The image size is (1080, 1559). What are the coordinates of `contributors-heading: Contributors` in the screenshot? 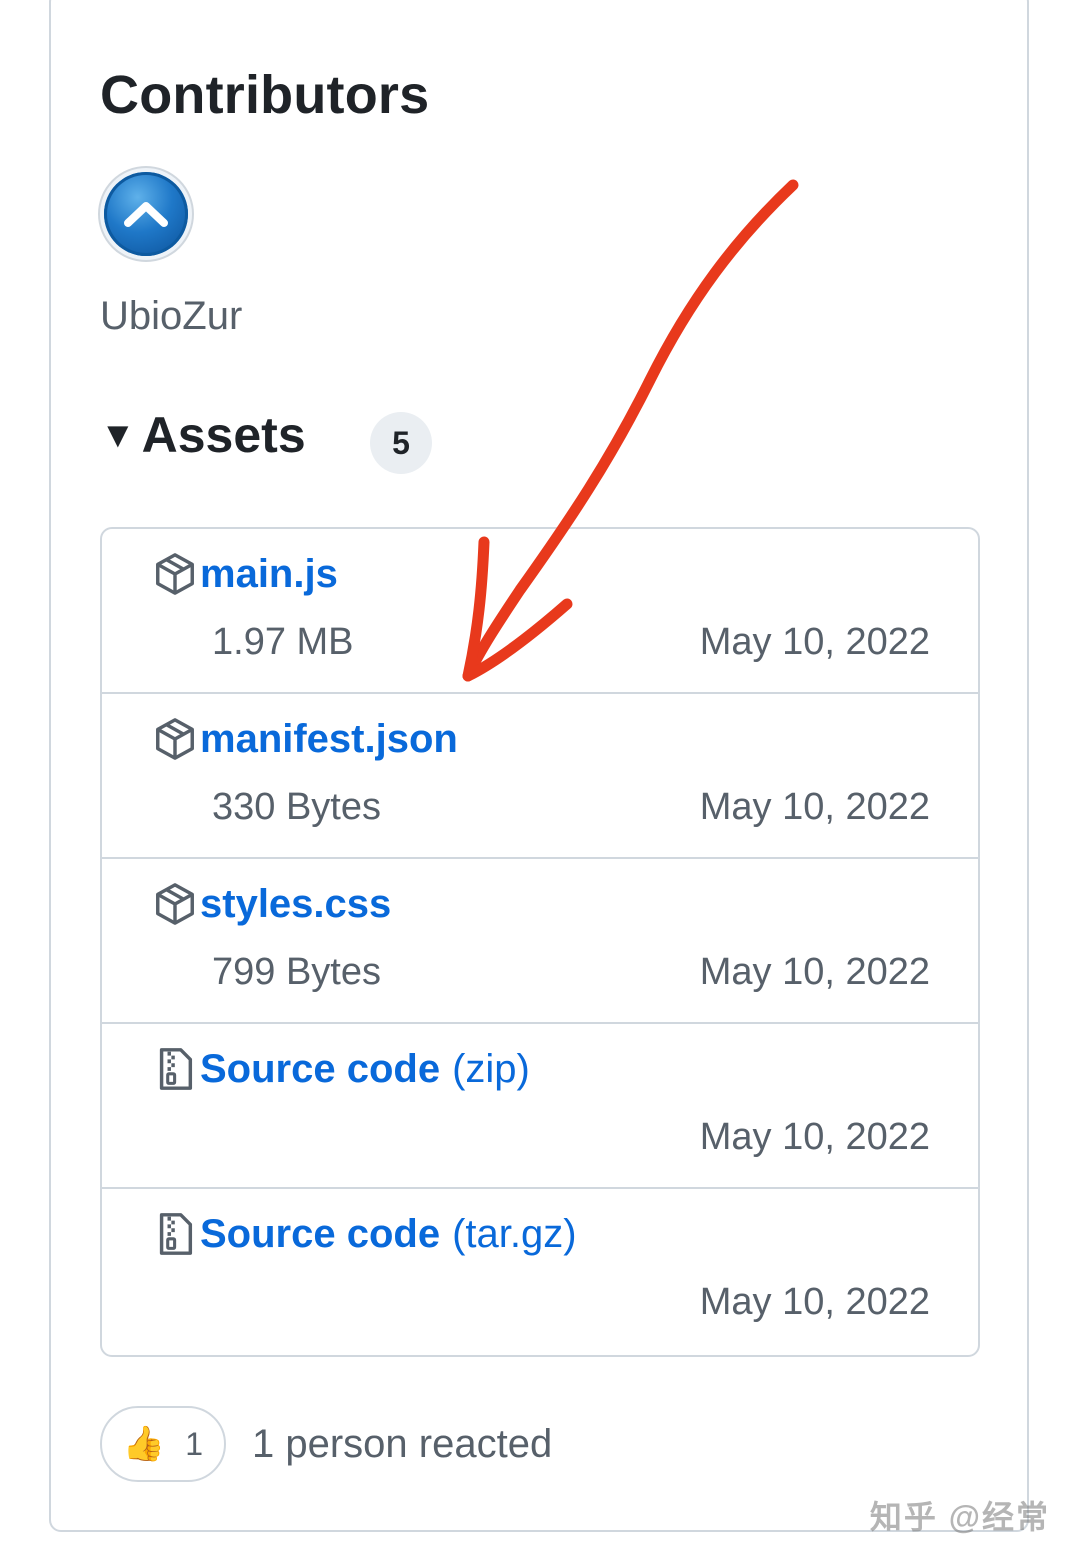 It's located at (265, 95).